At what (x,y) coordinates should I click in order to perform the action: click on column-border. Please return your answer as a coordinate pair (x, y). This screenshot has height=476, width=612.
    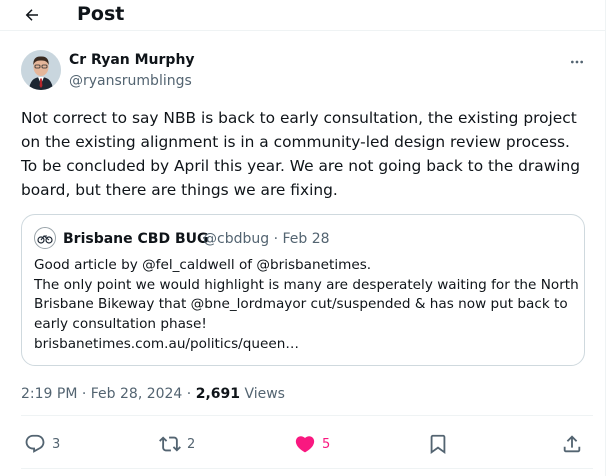
    Looking at the image, I should click on (605, 238).